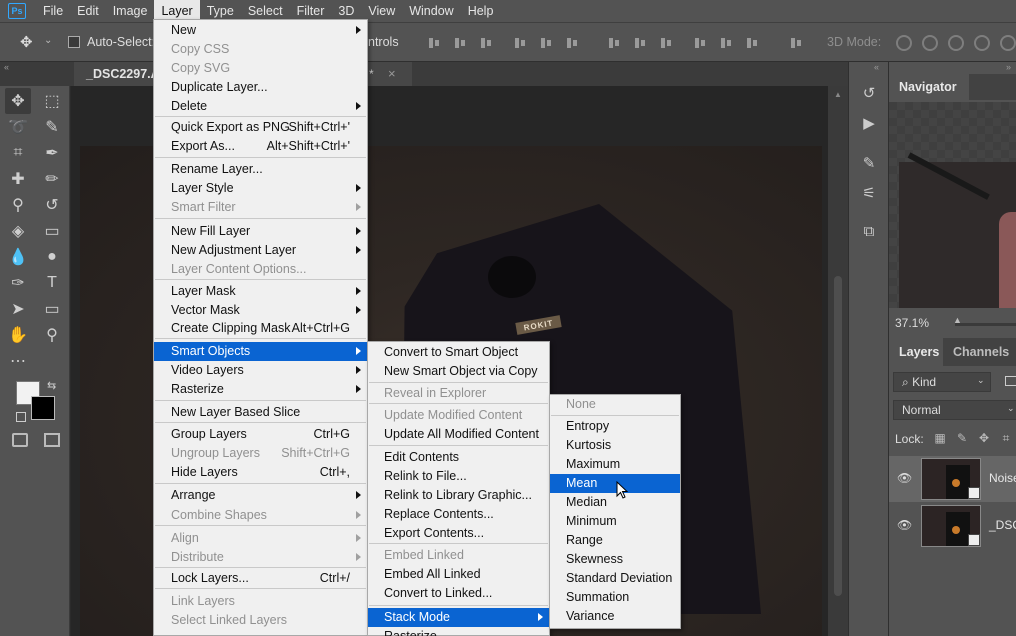  I want to click on collapse-toolbar-icon: «, so click(6, 67).